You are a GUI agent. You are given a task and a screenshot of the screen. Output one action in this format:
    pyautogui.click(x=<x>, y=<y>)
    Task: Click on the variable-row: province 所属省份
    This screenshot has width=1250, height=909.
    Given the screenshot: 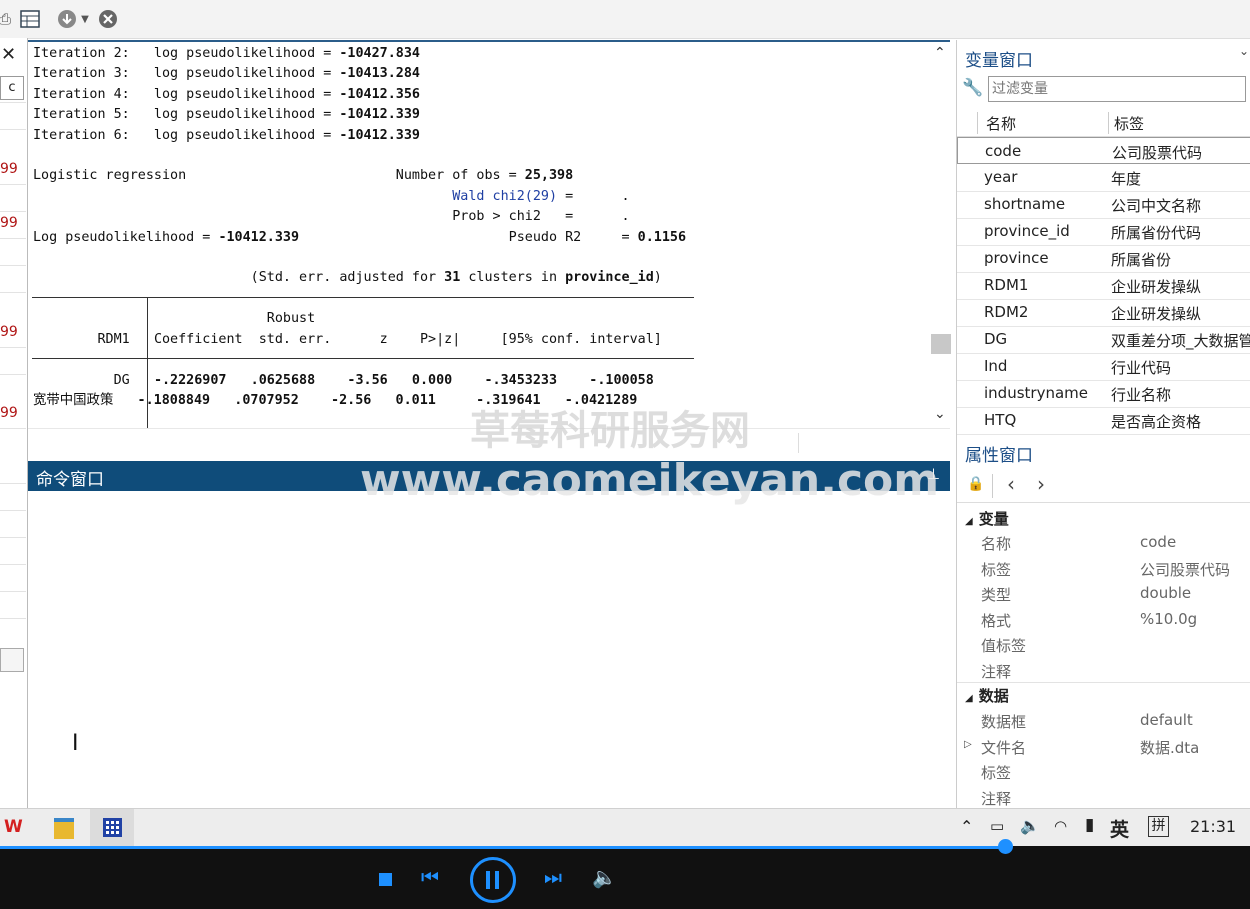 What is the action you would take?
    pyautogui.click(x=1103, y=259)
    